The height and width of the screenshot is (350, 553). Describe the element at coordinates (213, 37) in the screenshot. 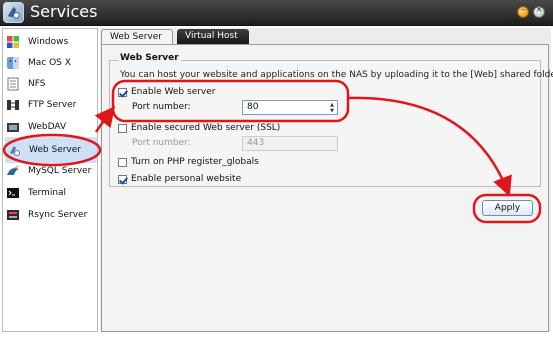

I see `tab-virtual-host: Virtual Host` at that location.